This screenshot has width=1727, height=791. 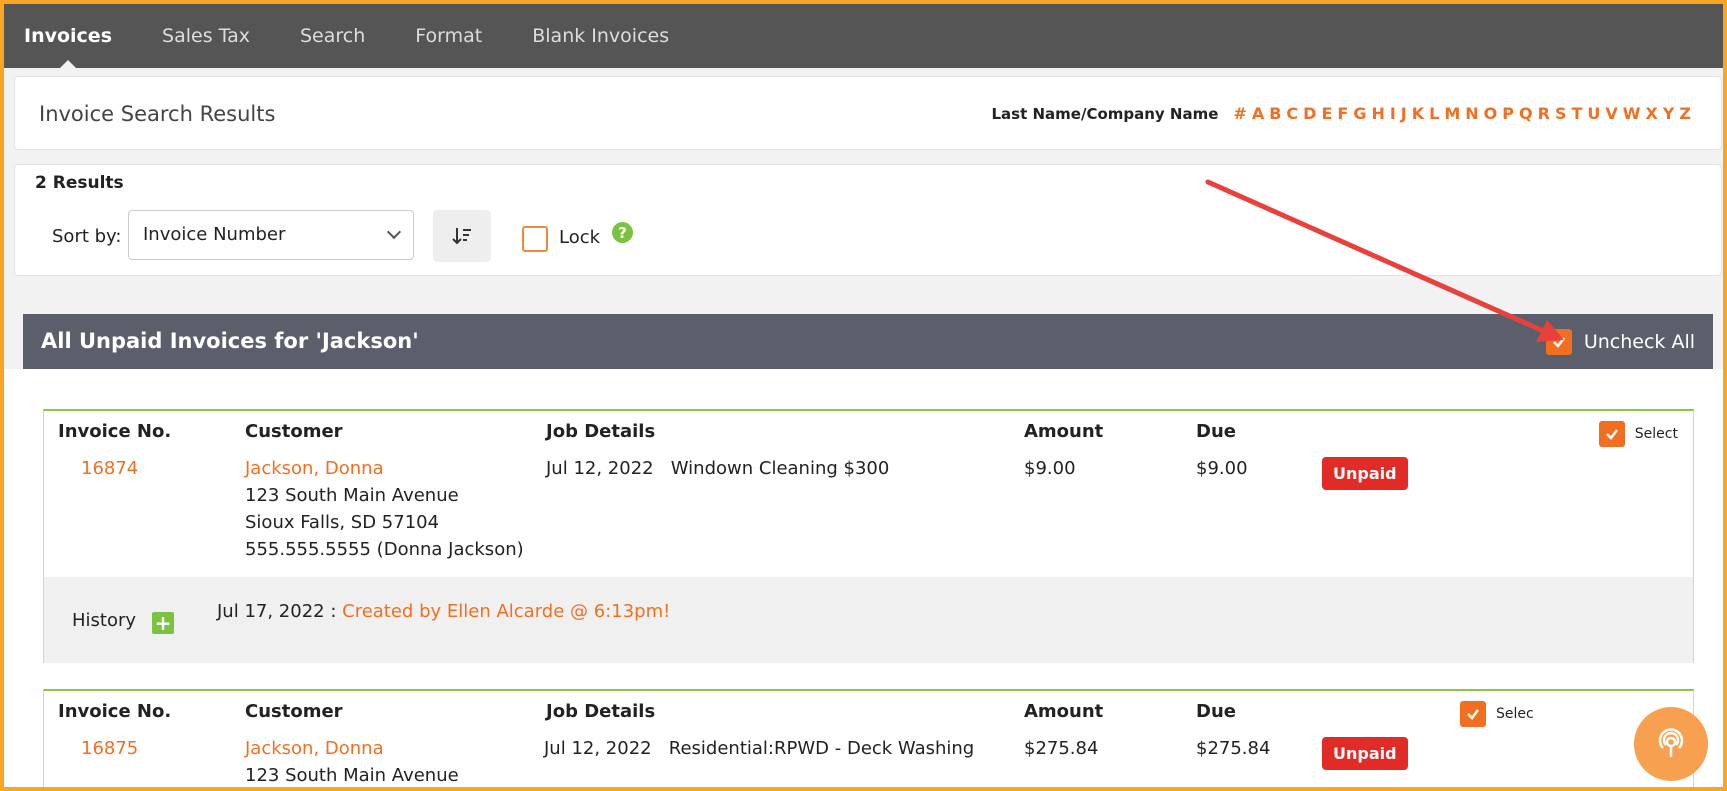 What do you see at coordinates (206, 36) in the screenshot?
I see `tab-sales-tax: Sales Tax` at bounding box center [206, 36].